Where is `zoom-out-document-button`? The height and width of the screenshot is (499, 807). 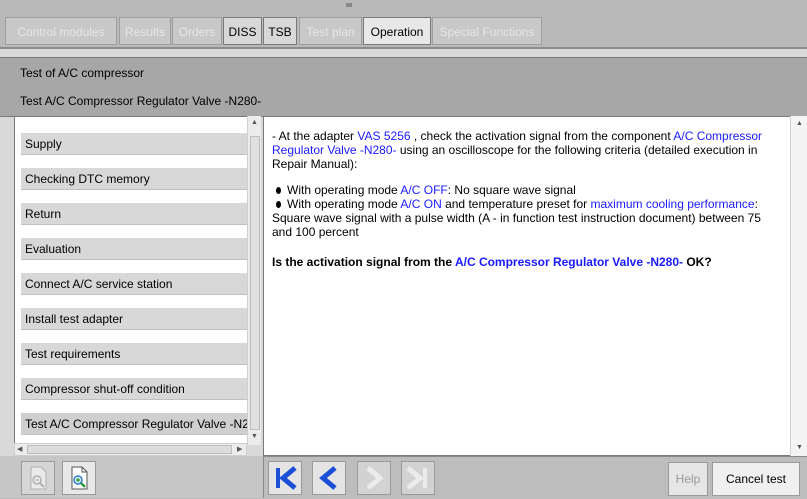 zoom-out-document-button is located at coordinates (38, 478).